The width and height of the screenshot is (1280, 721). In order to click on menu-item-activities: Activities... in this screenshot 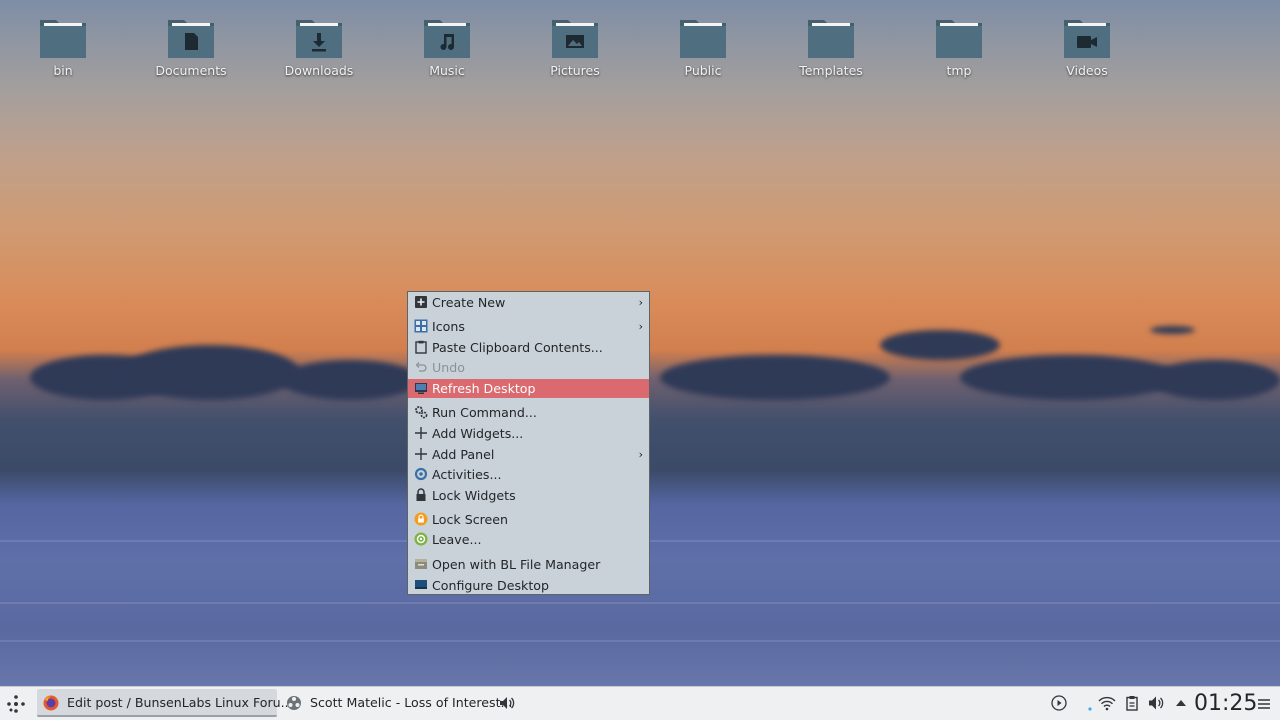, I will do `click(528, 474)`.